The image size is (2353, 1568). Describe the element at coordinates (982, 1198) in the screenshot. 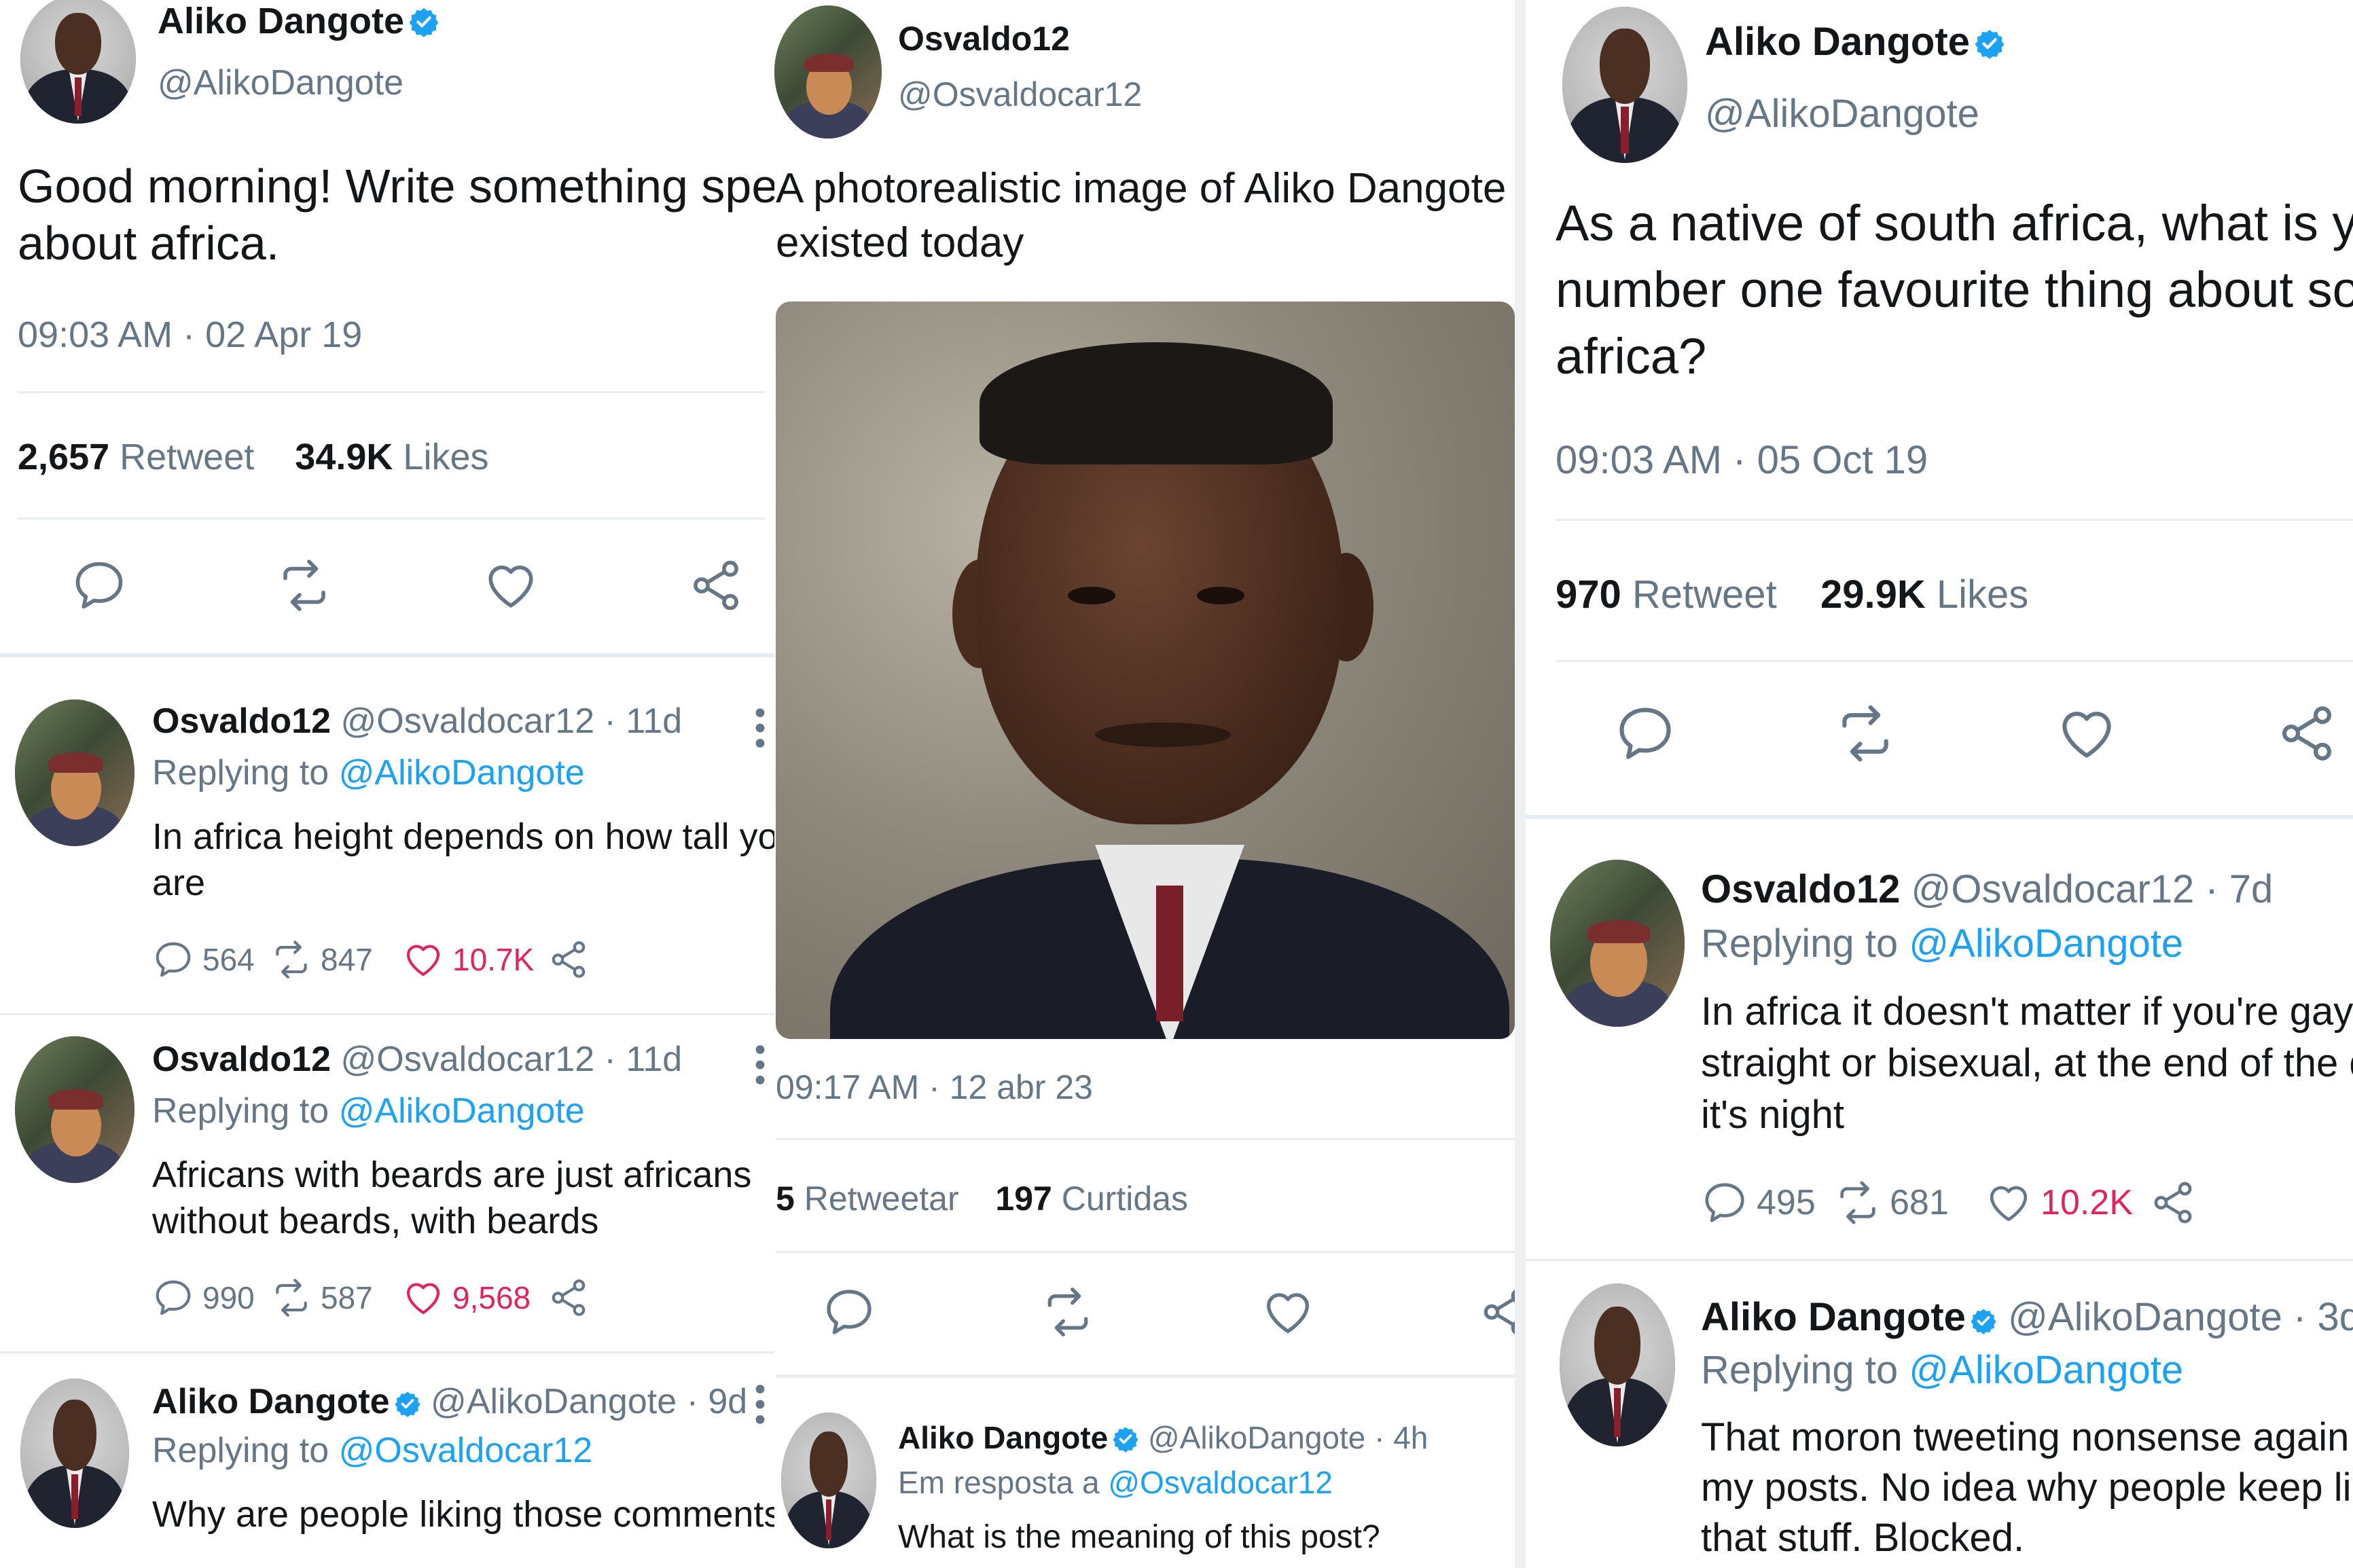

I see `tweet-stats: 5 Retweetar 197 Curtidas` at that location.